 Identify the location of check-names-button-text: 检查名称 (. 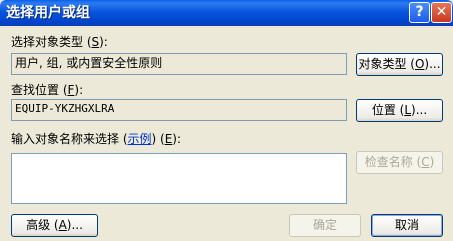
(393, 162).